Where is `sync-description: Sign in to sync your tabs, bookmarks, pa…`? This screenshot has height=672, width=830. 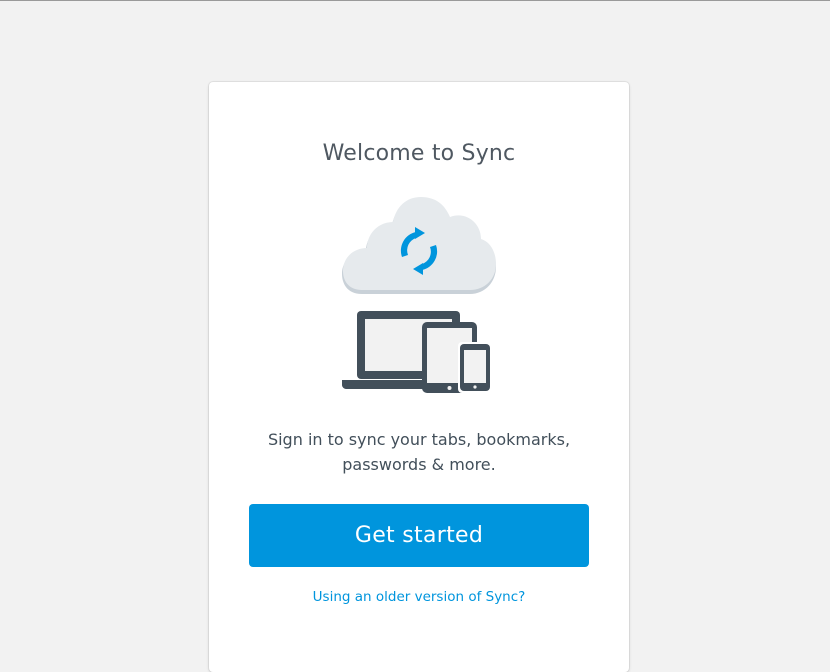 sync-description: Sign in to sync your tabs, bookmarks, pa… is located at coordinates (419, 452).